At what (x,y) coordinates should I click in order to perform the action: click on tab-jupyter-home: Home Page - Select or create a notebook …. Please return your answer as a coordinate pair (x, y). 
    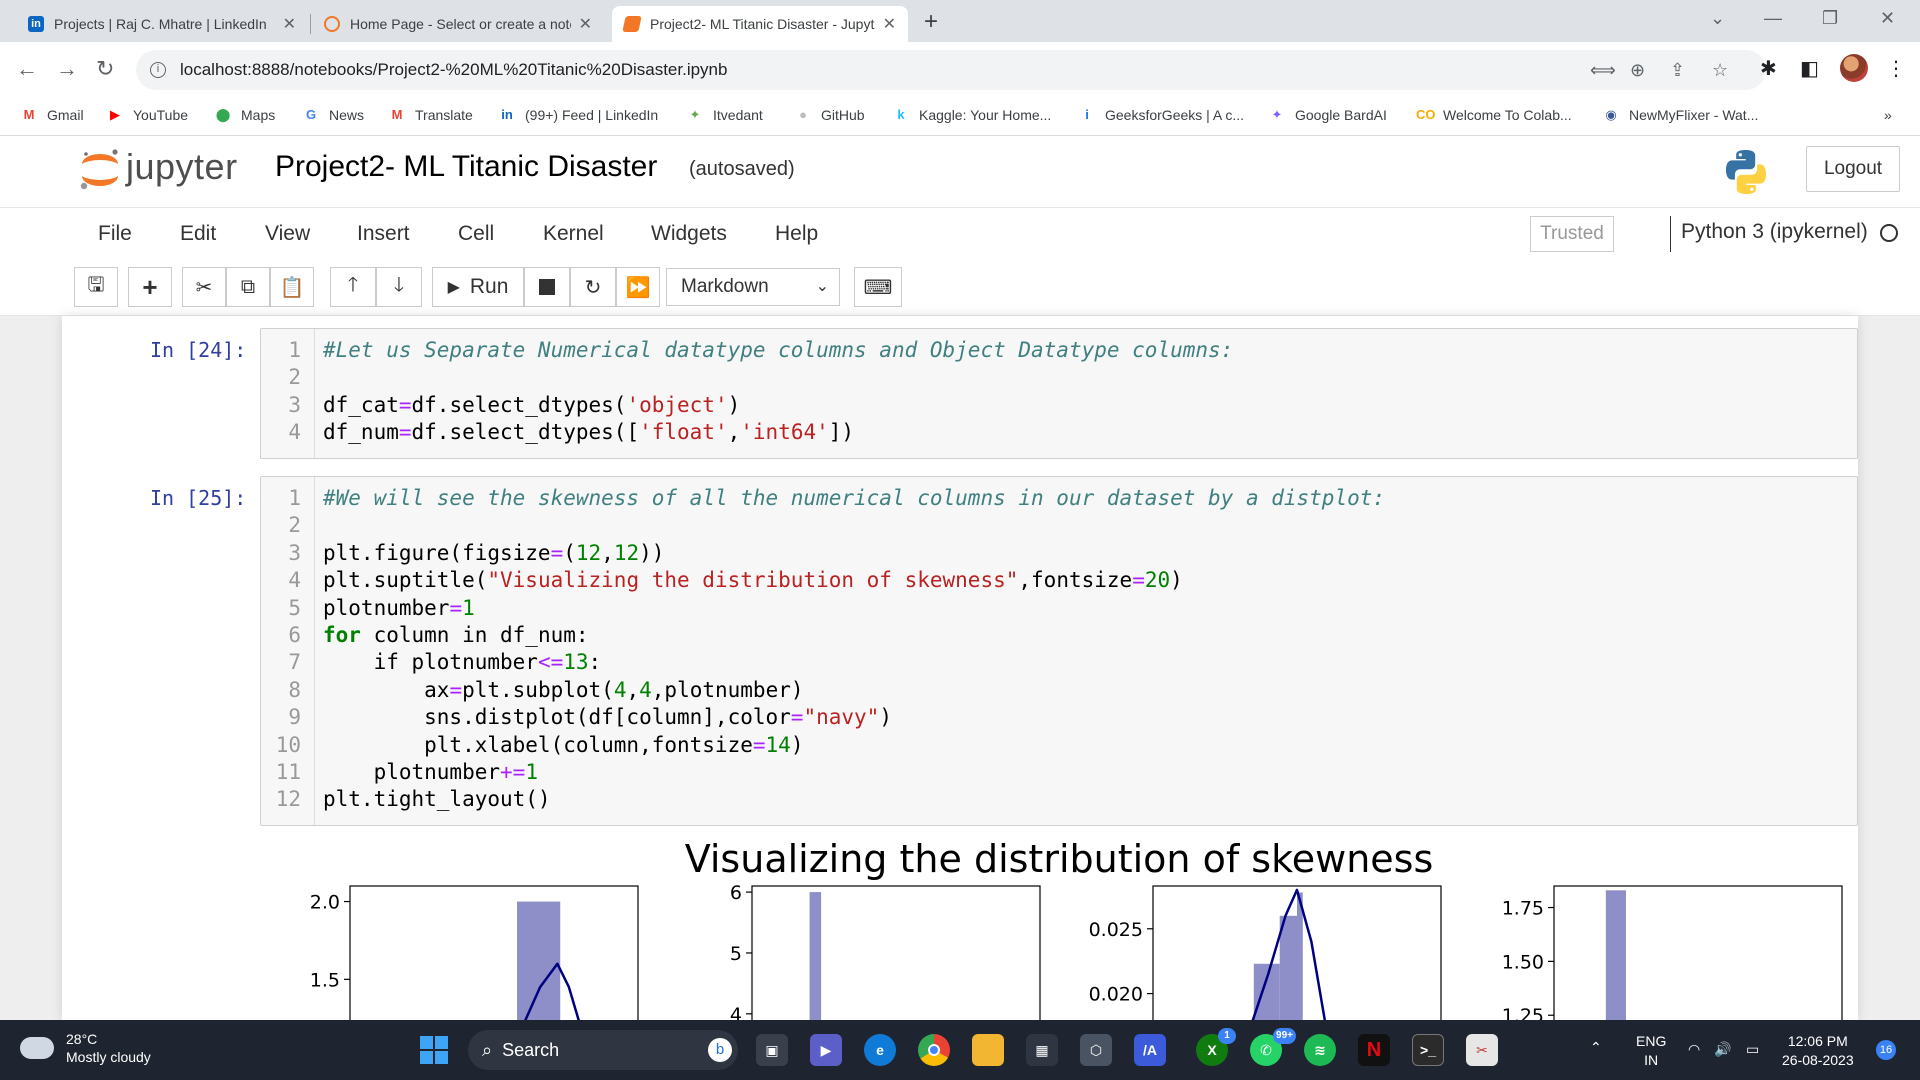
    Looking at the image, I should click on (458, 24).